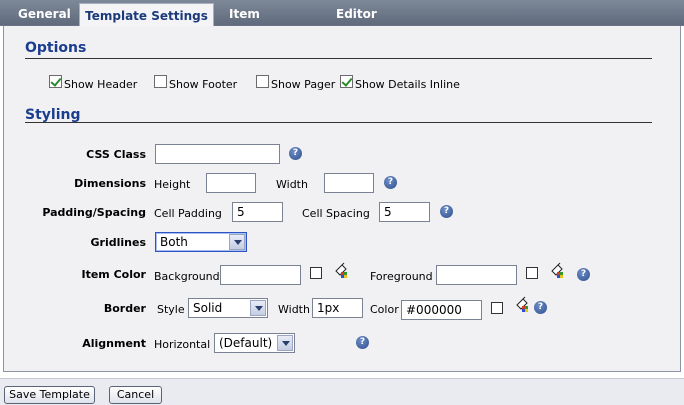  I want to click on gridlines-select-value: Both, so click(174, 242).